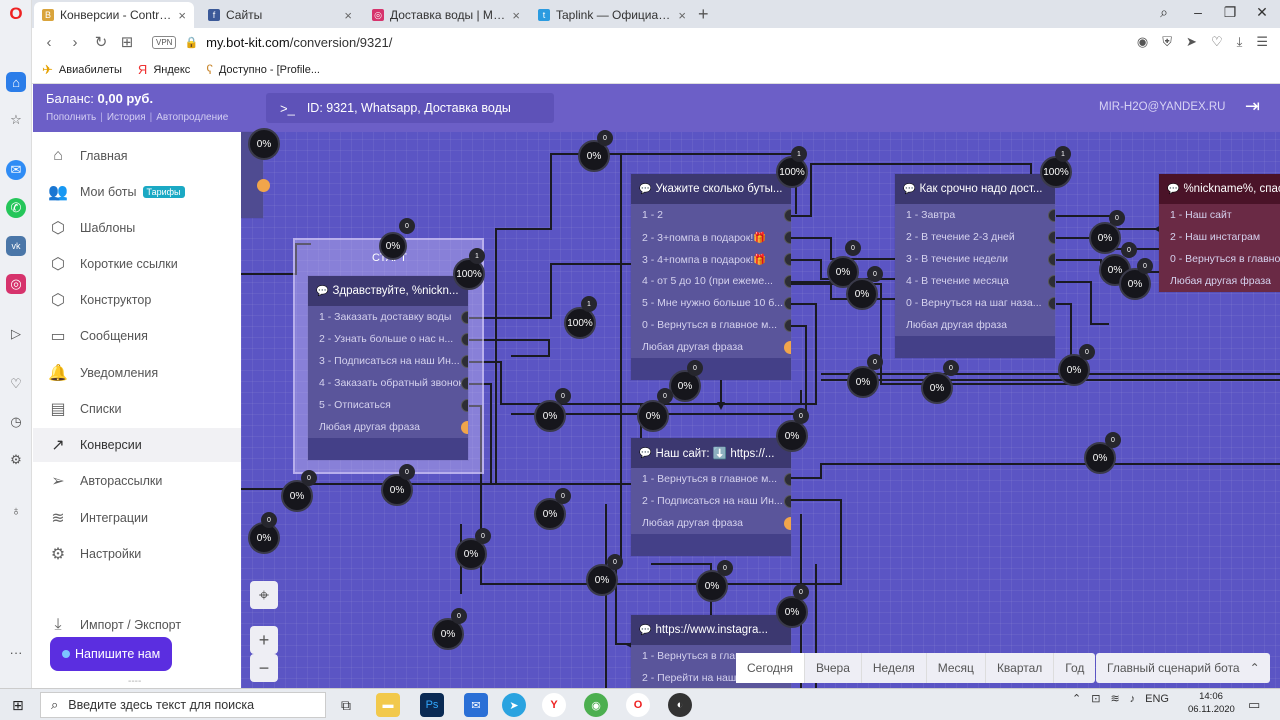 Image resolution: width=1280 pixels, height=720 pixels. I want to click on home-icon: ⌂, so click(16, 82).